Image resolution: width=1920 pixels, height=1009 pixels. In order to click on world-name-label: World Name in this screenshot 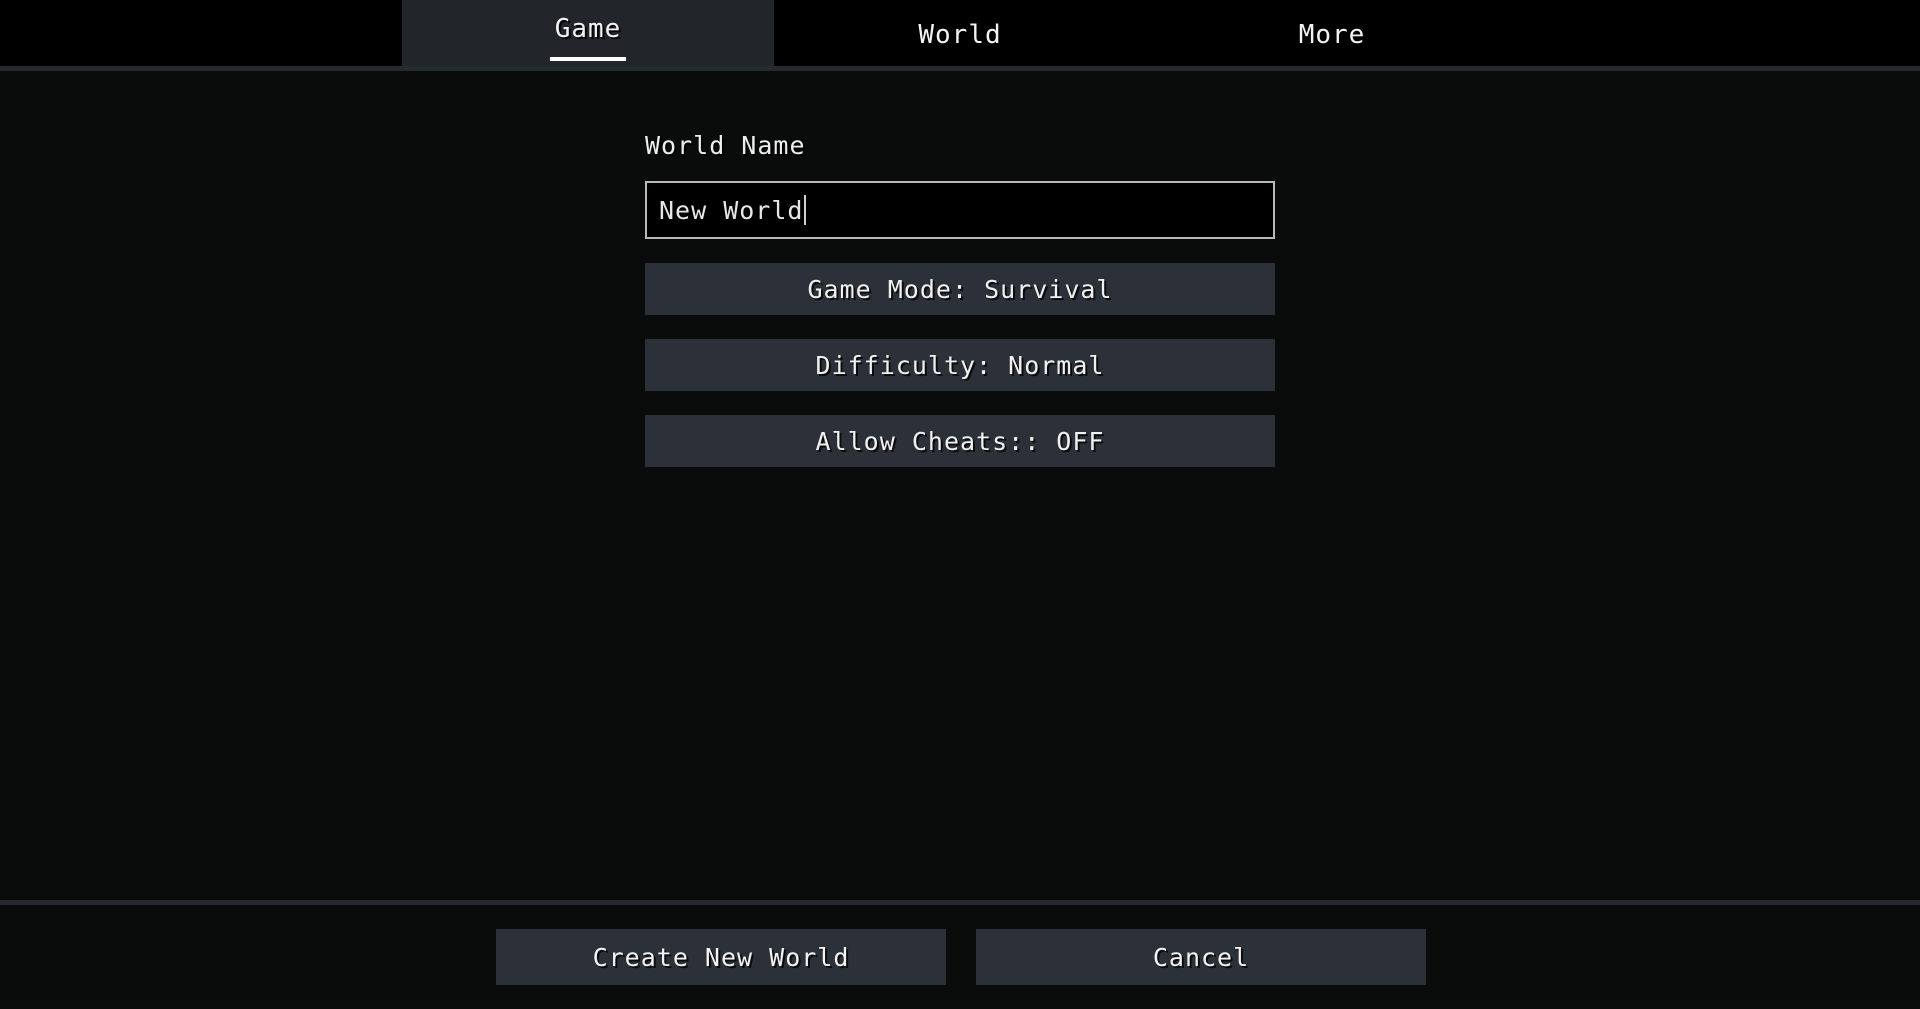, I will do `click(725, 145)`.